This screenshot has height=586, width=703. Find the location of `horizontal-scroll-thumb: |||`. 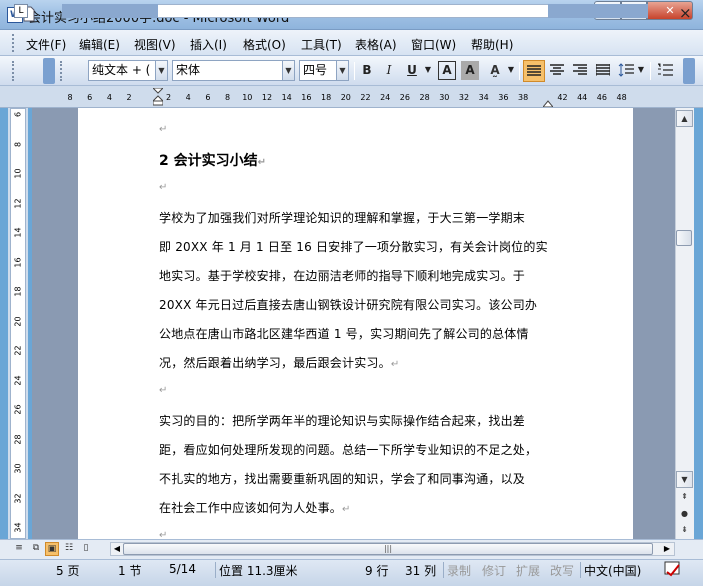

horizontal-scroll-thumb: ||| is located at coordinates (388, 549).